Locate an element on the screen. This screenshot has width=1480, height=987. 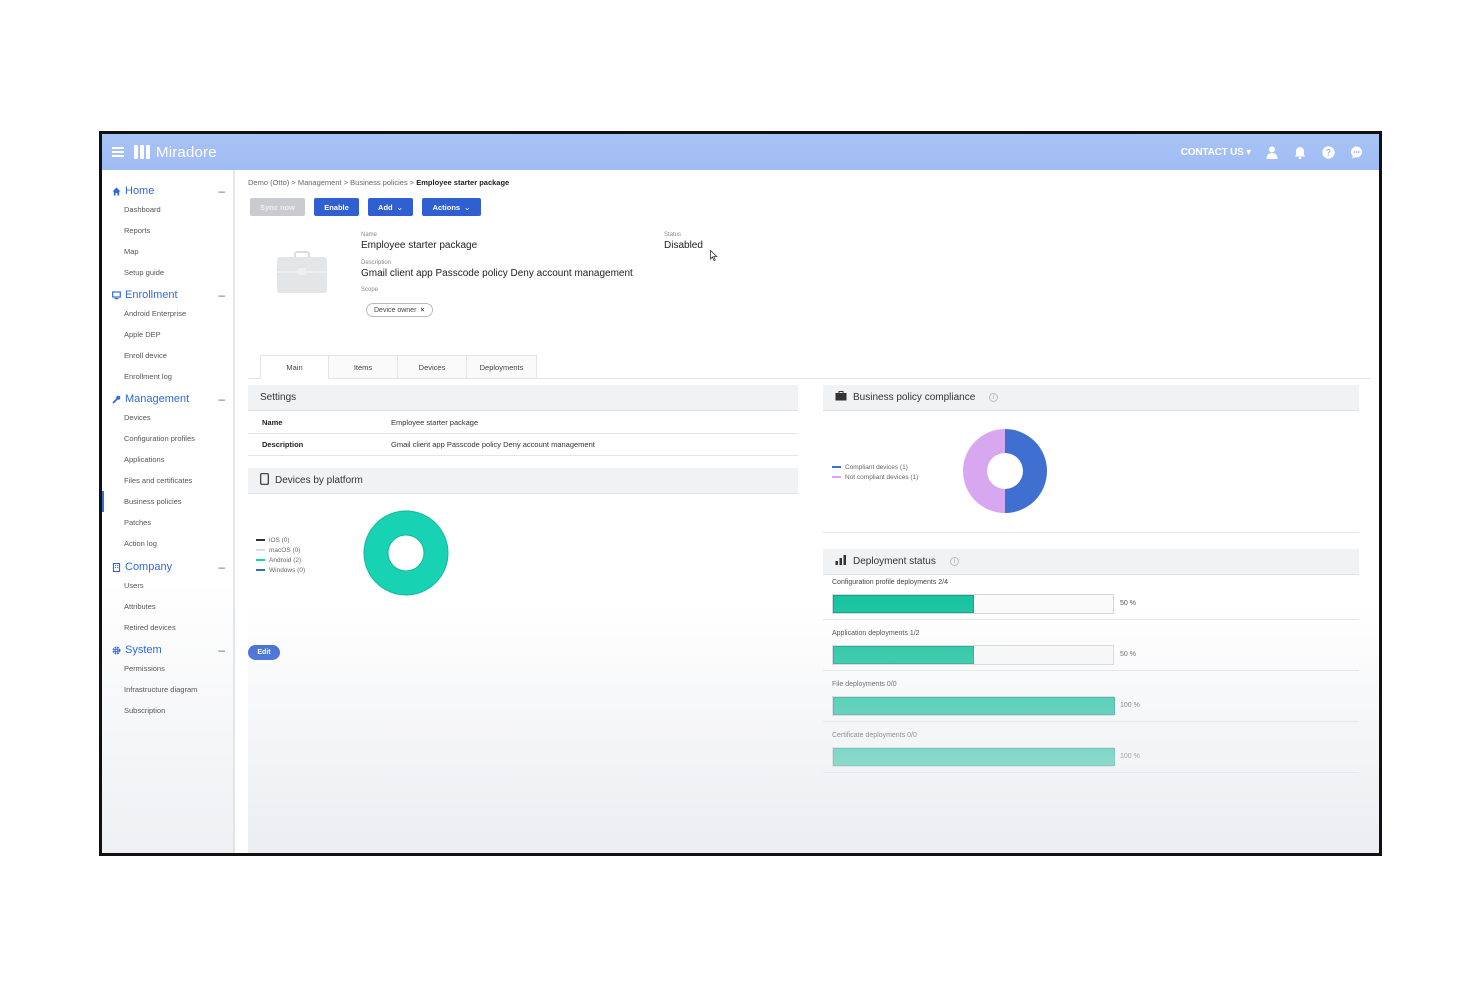
chevron-down-icon: ⌄ is located at coordinates (399, 207).